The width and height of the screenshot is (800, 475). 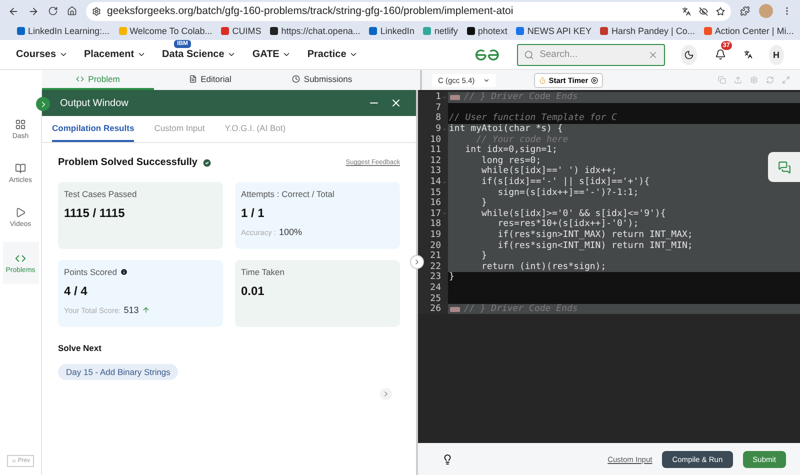 I want to click on line-number: 7, so click(x=438, y=107).